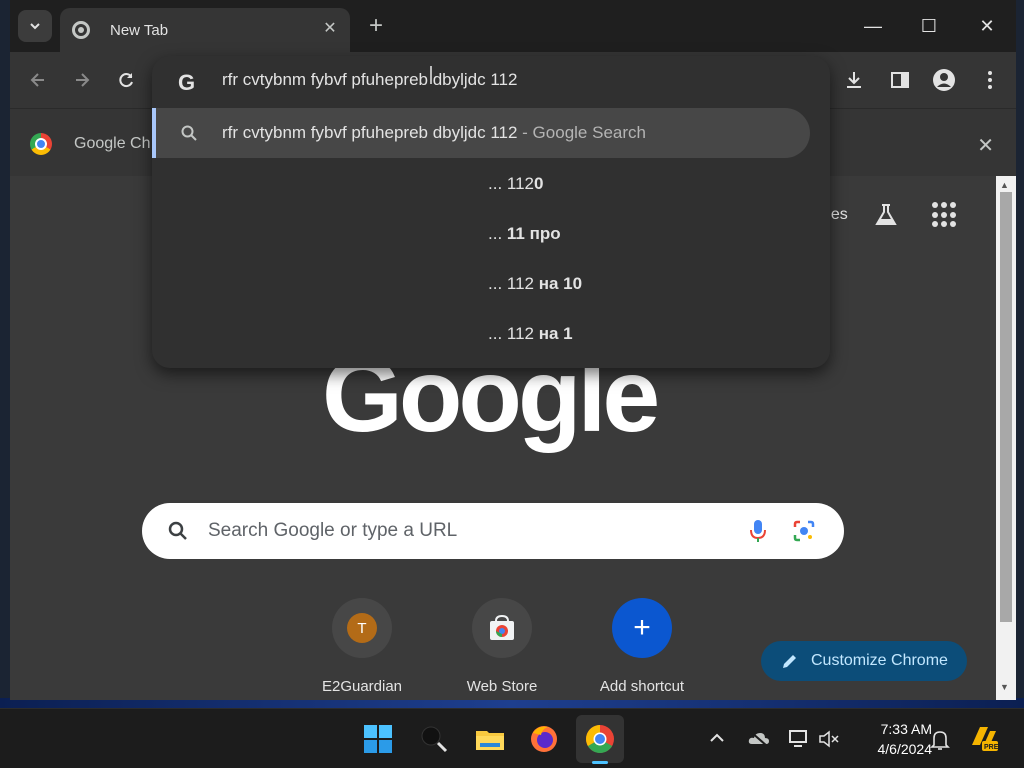 Image resolution: width=1024 pixels, height=768 pixels. Describe the element at coordinates (5, 354) in the screenshot. I see `desktop-background-left` at that location.